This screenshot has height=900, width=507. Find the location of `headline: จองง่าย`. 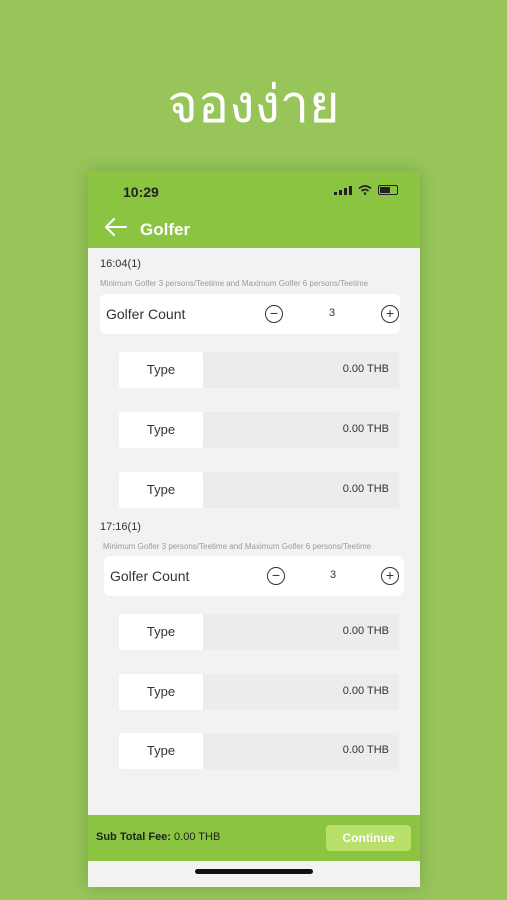

headline: จองง่าย is located at coordinates (253, 105).